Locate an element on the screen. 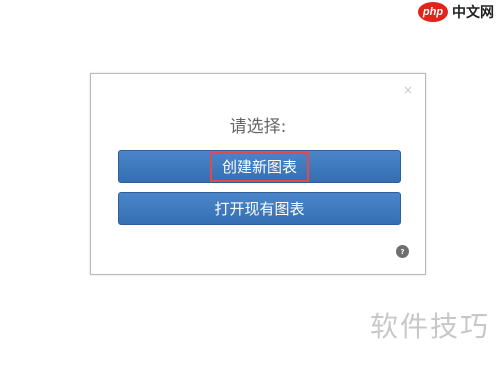 This screenshot has width=500, height=365. php-logo: php 中文网 is located at coordinates (456, 12).